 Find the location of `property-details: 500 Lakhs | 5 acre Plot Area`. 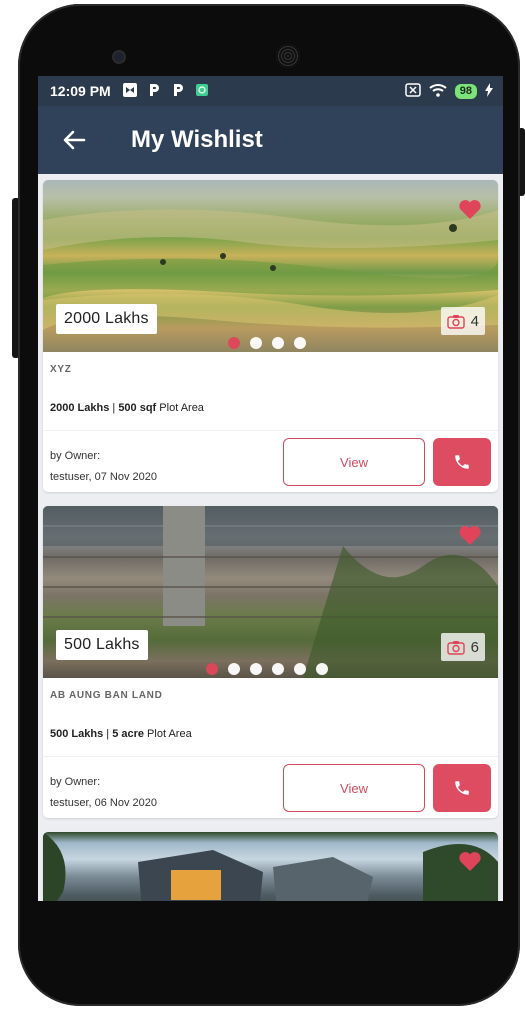

property-details: 500 Lakhs | 5 acre Plot Area is located at coordinates (121, 734).